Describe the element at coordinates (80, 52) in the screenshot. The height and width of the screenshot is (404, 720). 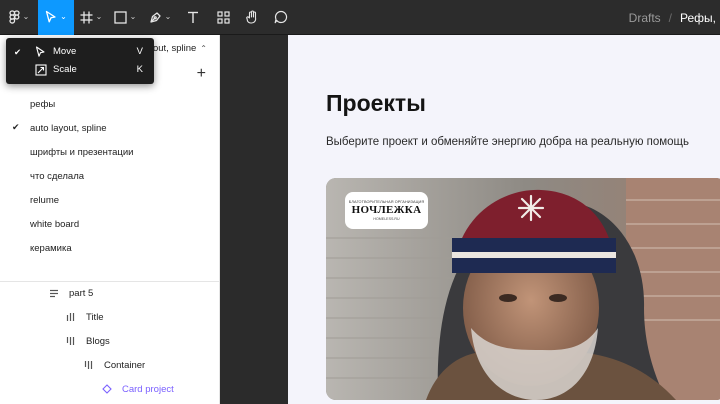
I see `menu-item-move: ✔ Move V` at that location.